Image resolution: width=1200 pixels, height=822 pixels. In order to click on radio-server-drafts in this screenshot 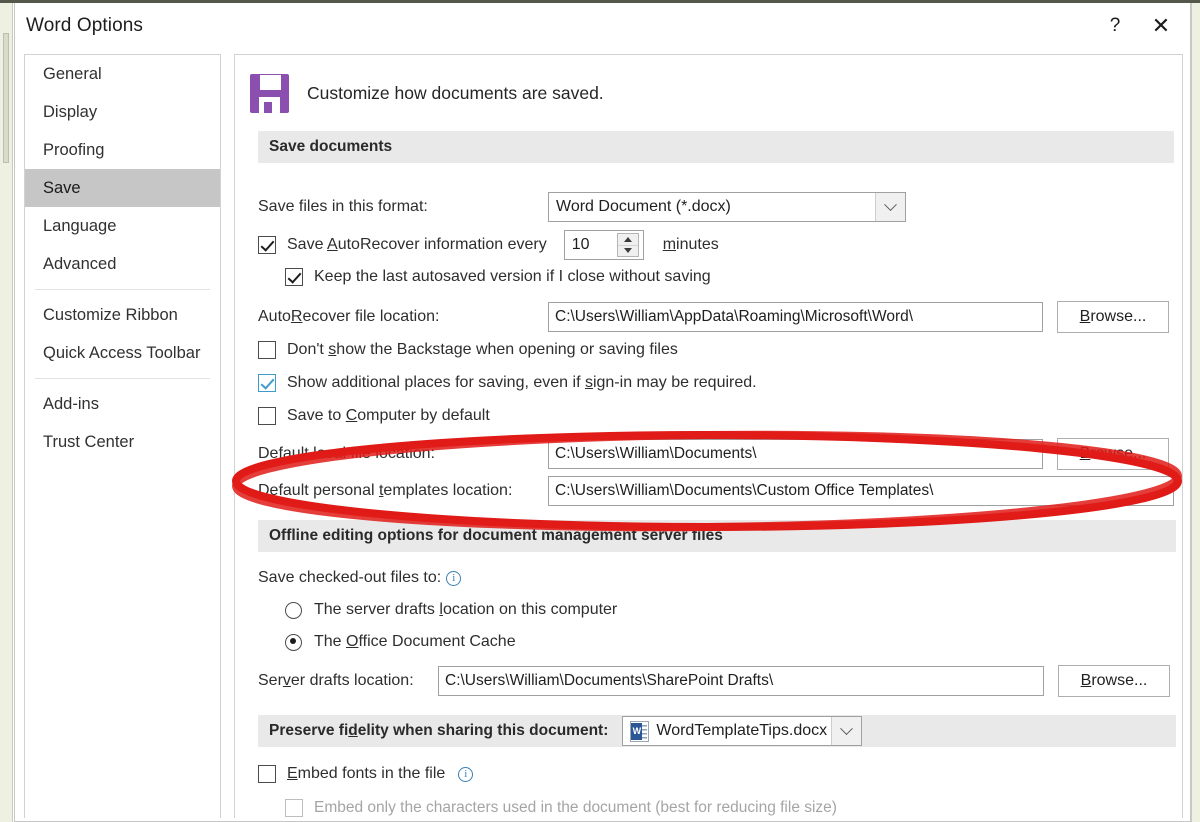, I will do `click(293, 610)`.